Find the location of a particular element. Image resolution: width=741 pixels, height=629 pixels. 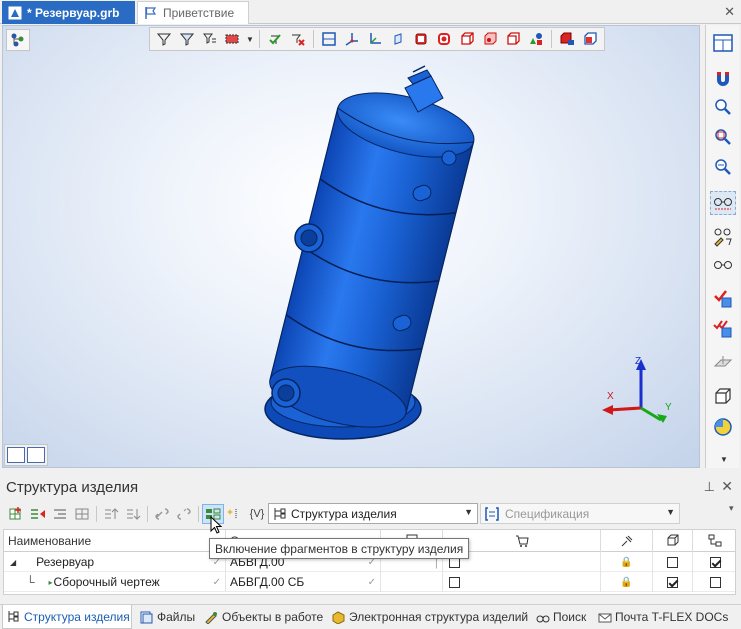

split-vertical-icon is located at coordinates (16, 455).